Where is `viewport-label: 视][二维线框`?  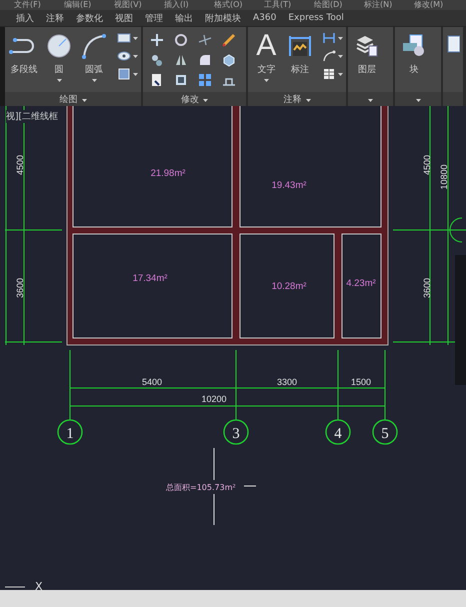
viewport-label: 视][二维线框 is located at coordinates (32, 116).